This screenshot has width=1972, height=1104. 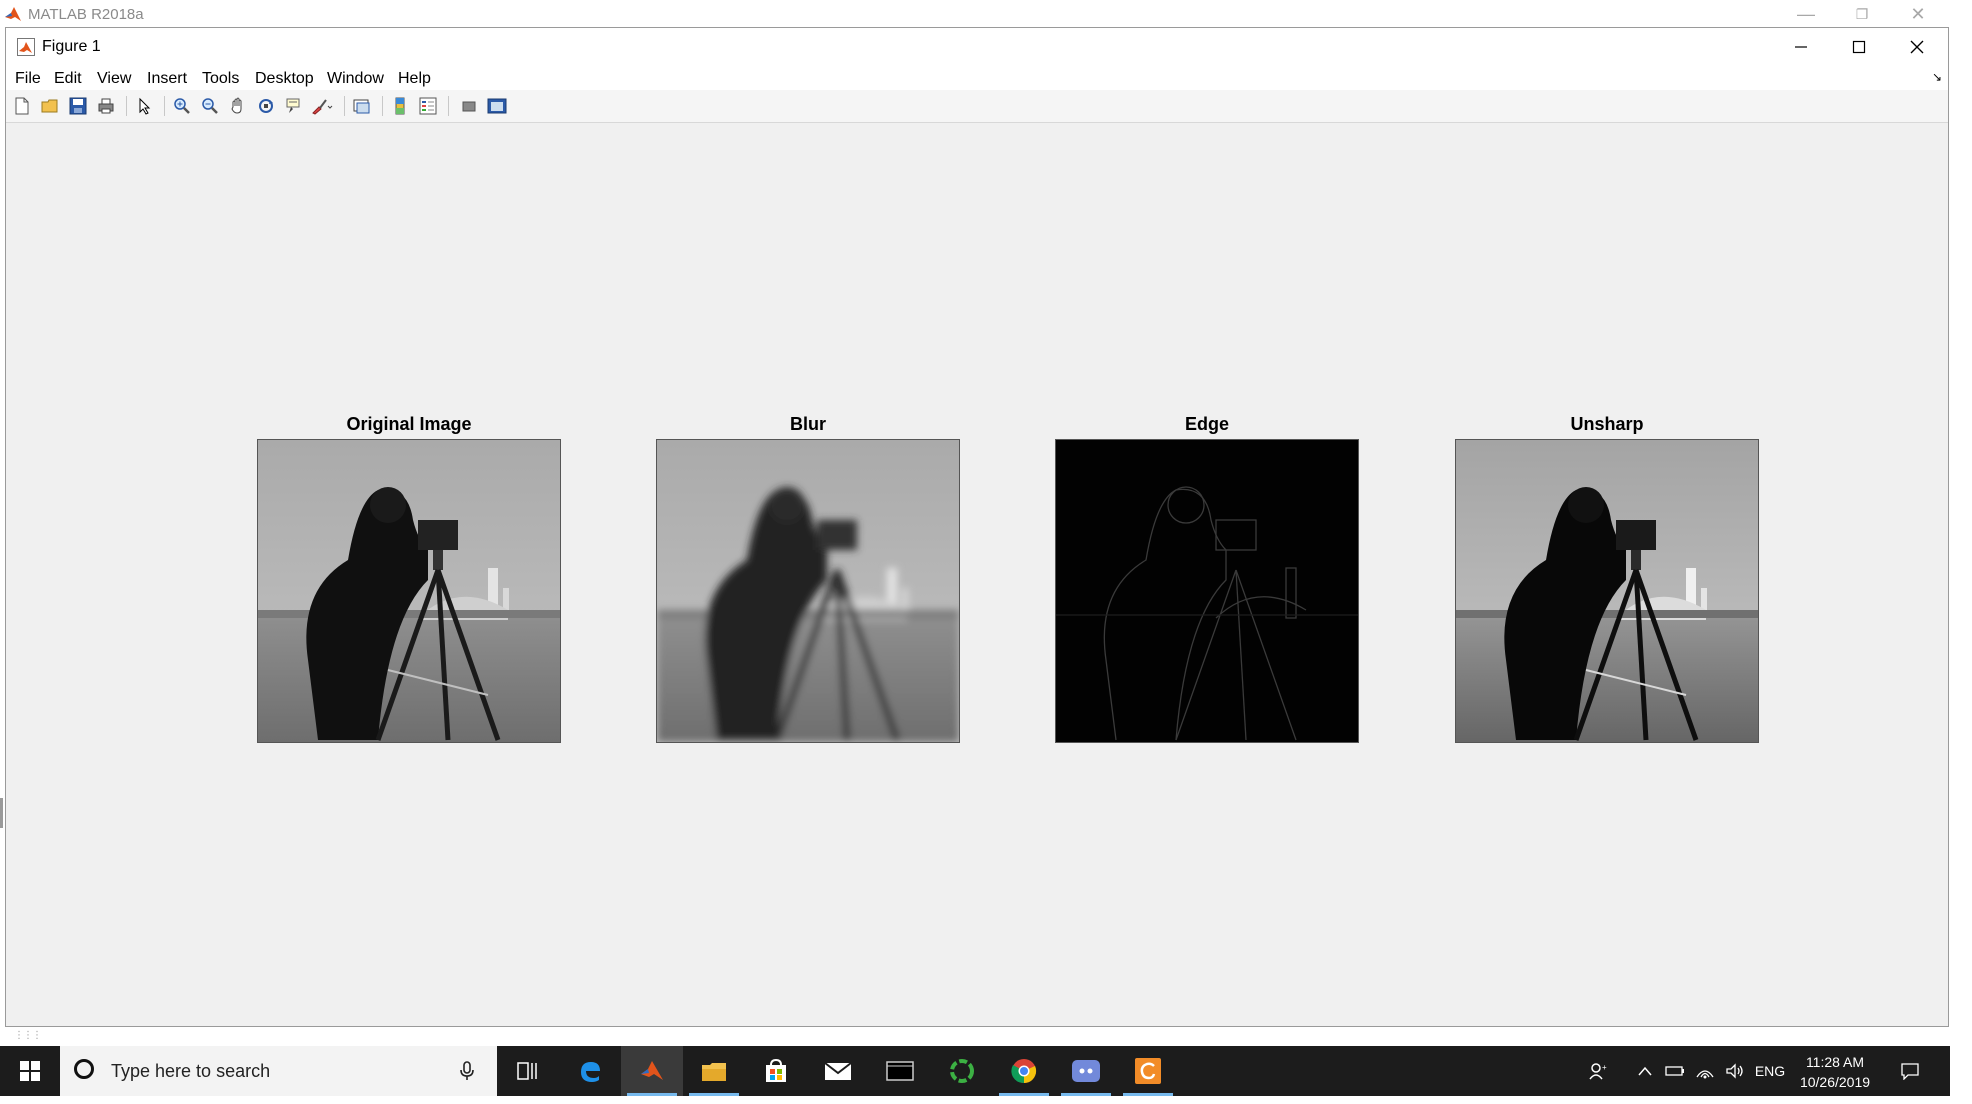 What do you see at coordinates (266, 106) in the screenshot?
I see `rotate-3d-icon` at bounding box center [266, 106].